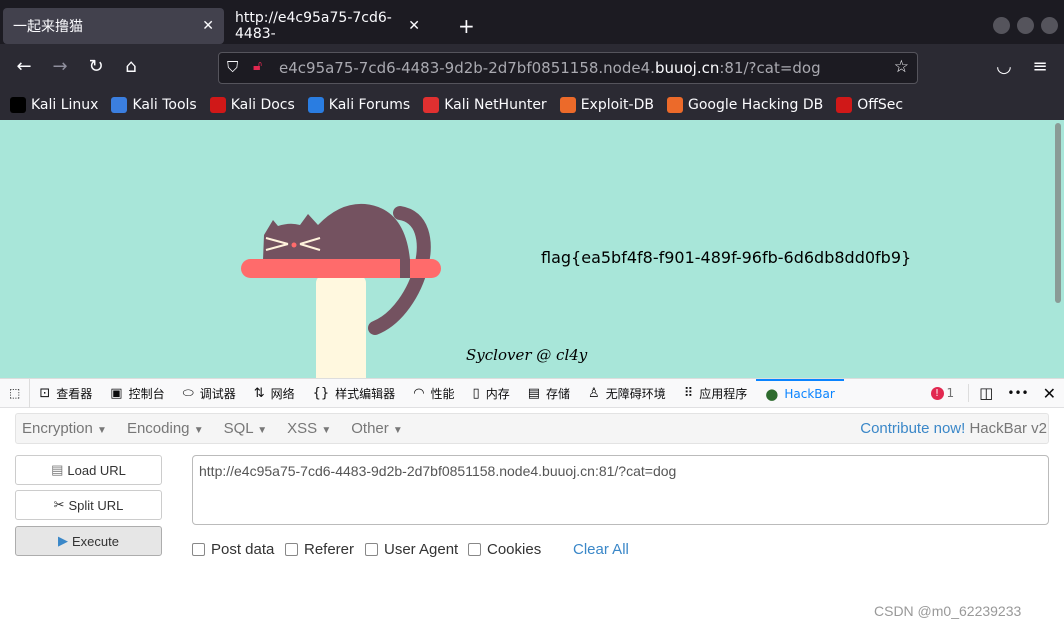  What do you see at coordinates (64, 428) in the screenshot?
I see `hackbar-menu: Encryption ▼` at bounding box center [64, 428].